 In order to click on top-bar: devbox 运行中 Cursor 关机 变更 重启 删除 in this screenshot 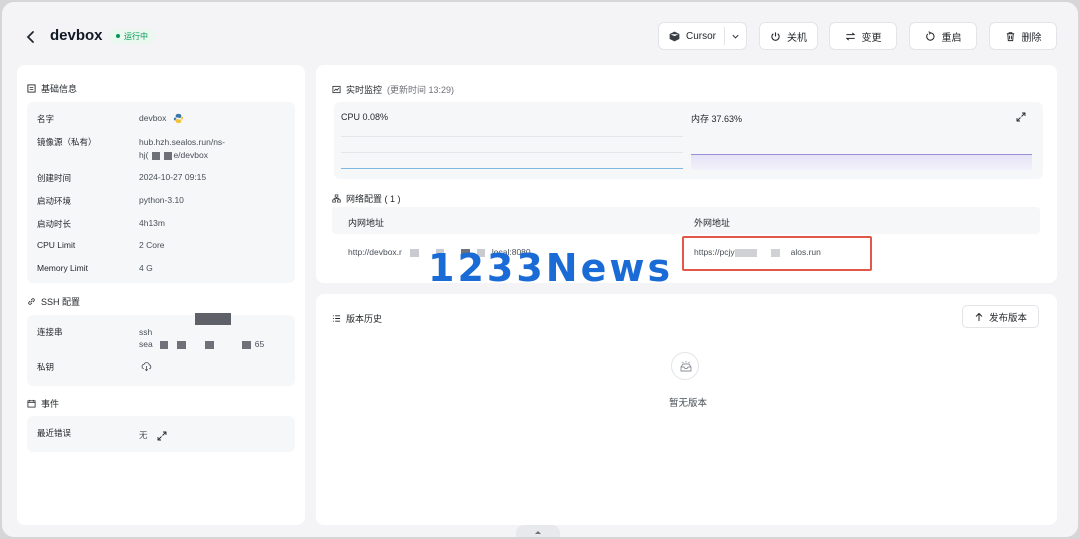, I will do `click(540, 34)`.